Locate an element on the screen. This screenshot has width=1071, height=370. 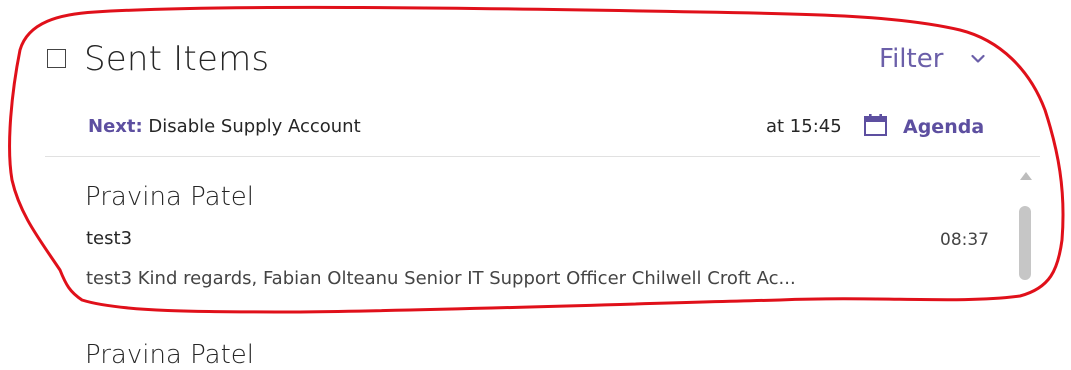
next-event: Next: Disable Supply Account is located at coordinates (224, 126).